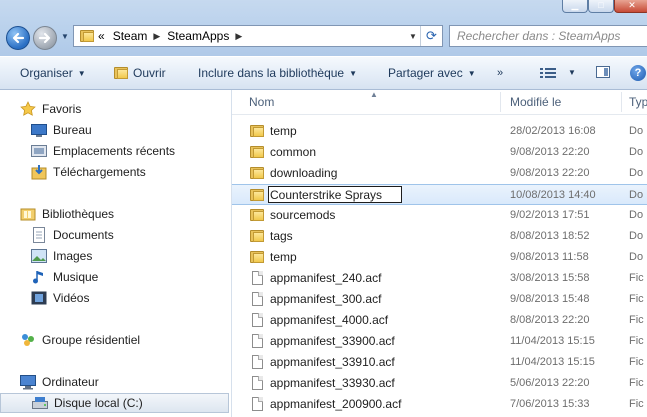 The height and width of the screenshot is (417, 647). Describe the element at coordinates (49, 277) in the screenshot. I see `nav-item-music: Musique` at that location.